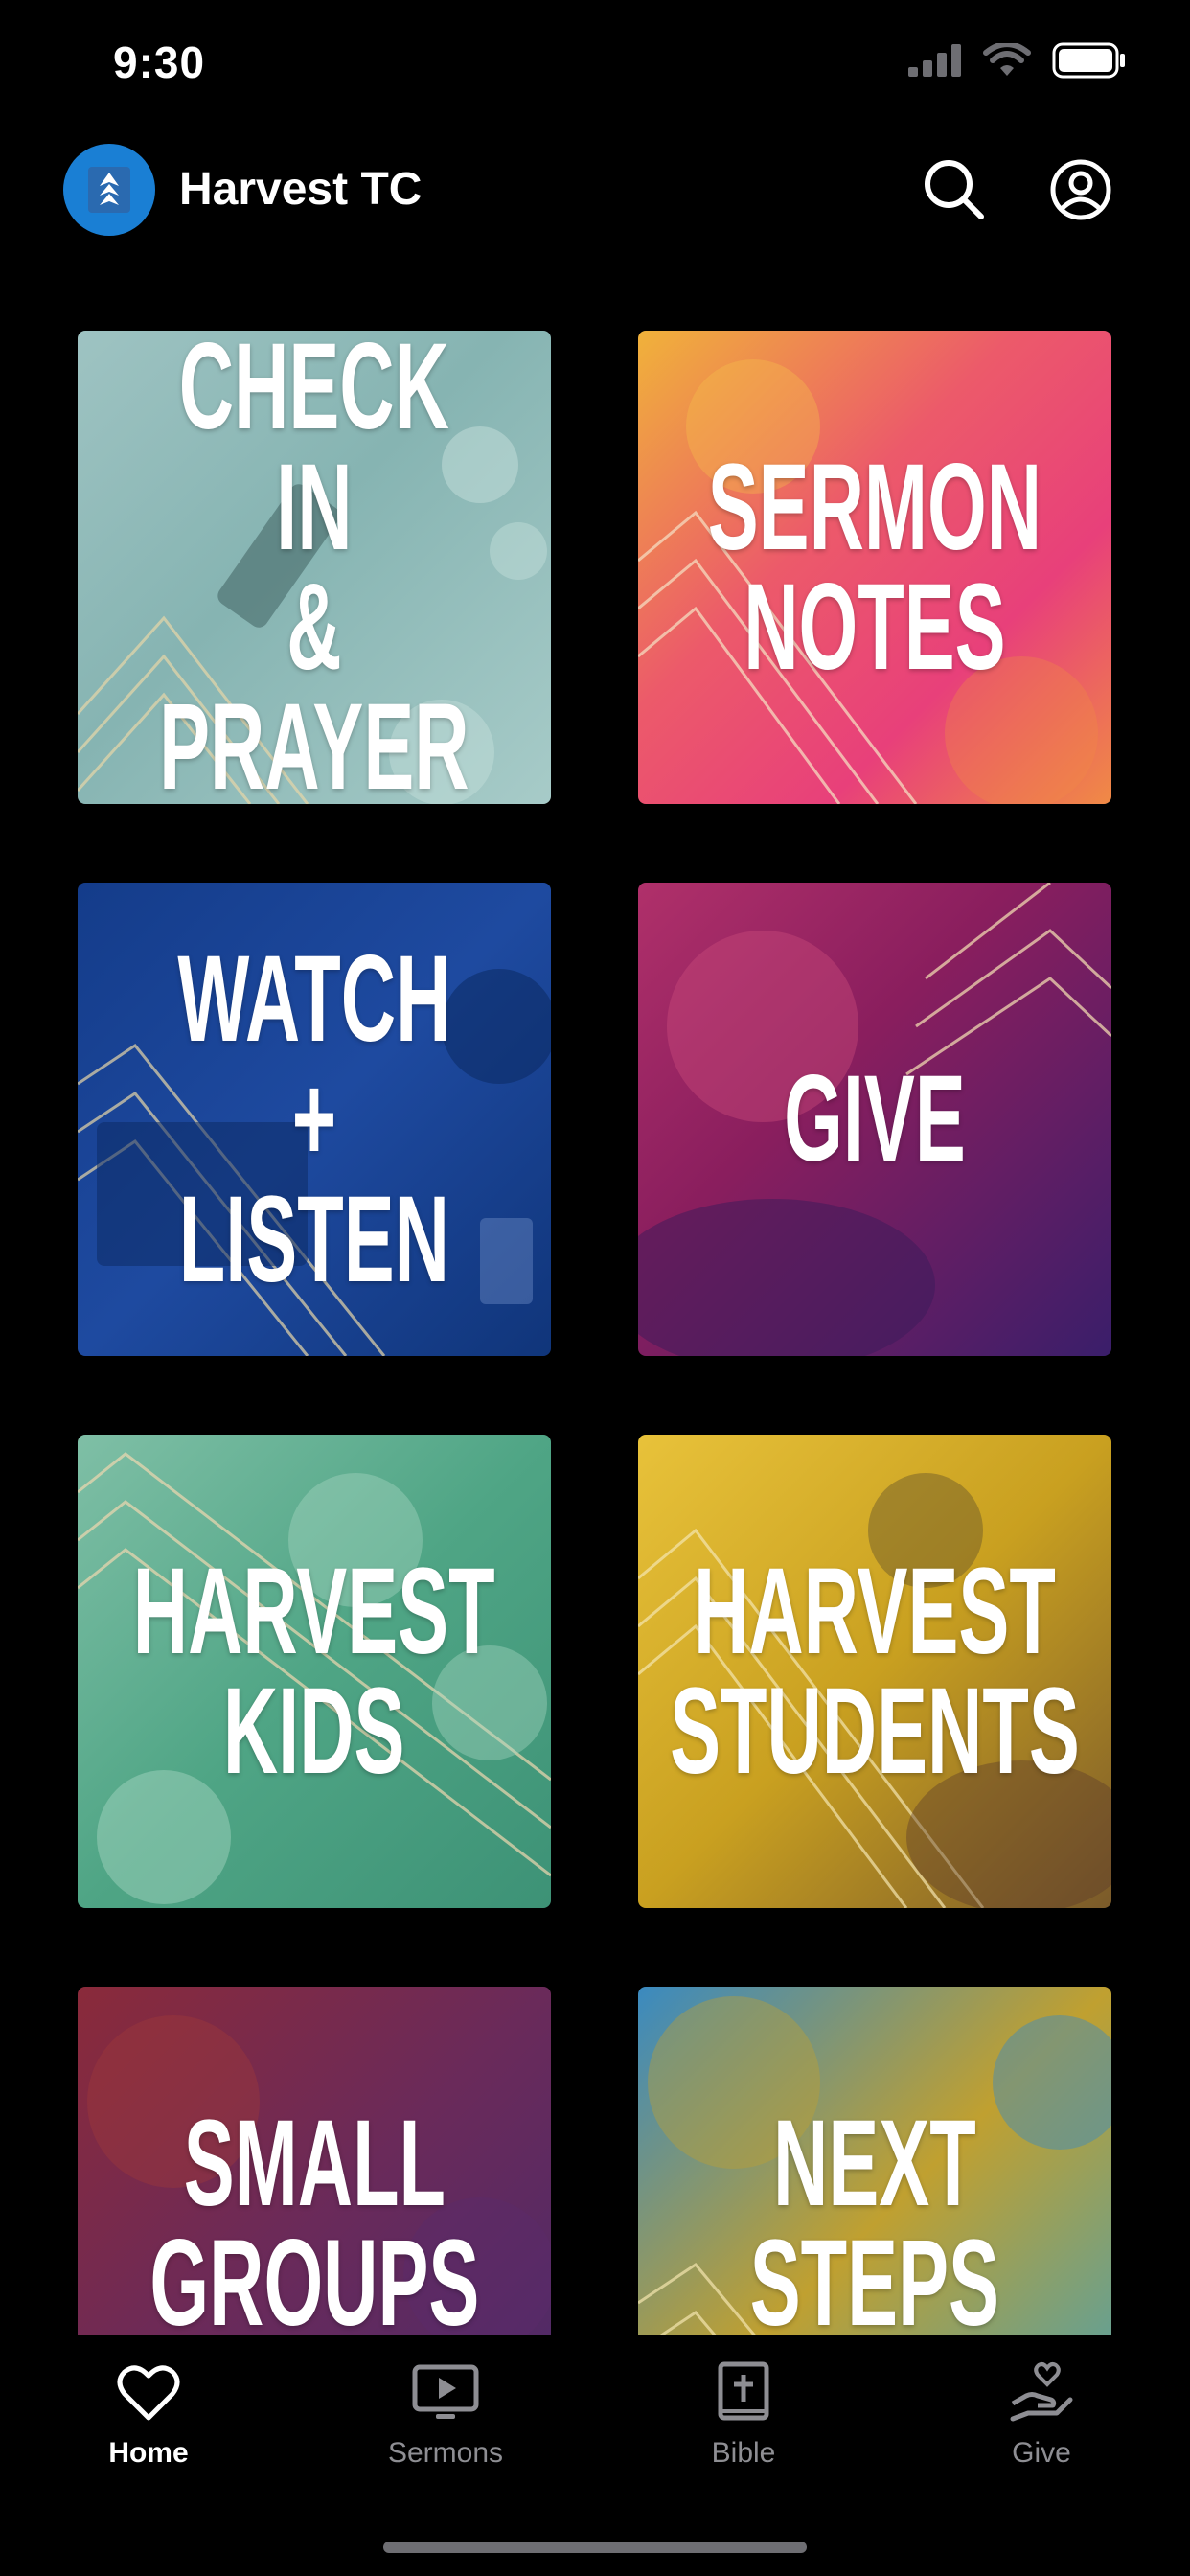 The image size is (1190, 2576). What do you see at coordinates (159, 62) in the screenshot?
I see `status-time: 9:30` at bounding box center [159, 62].